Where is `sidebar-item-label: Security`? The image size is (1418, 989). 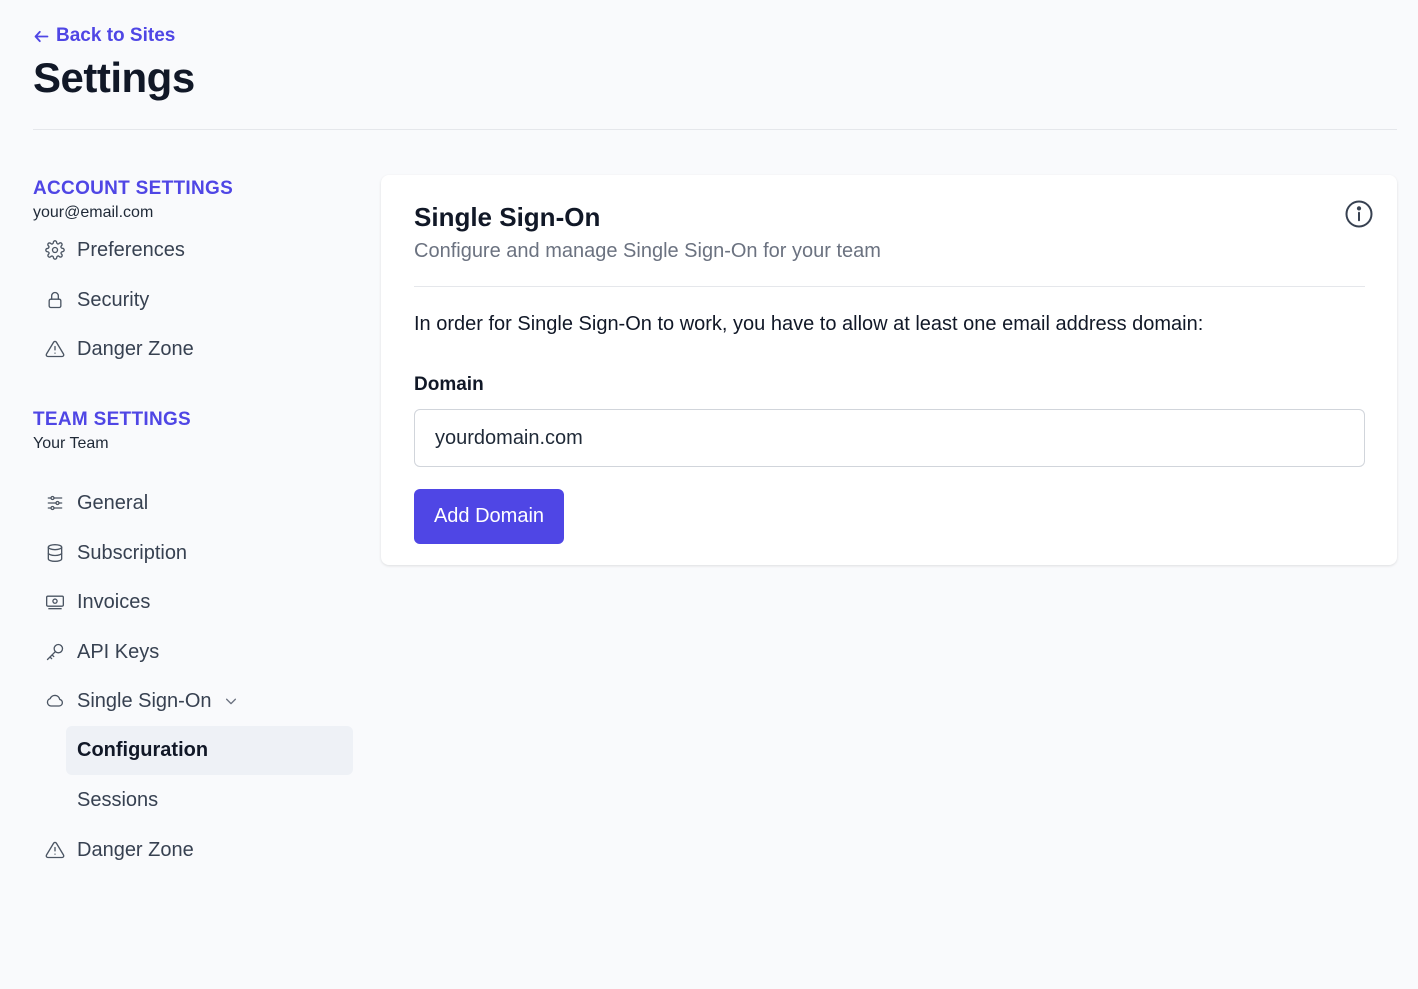 sidebar-item-label: Security is located at coordinates (113, 299).